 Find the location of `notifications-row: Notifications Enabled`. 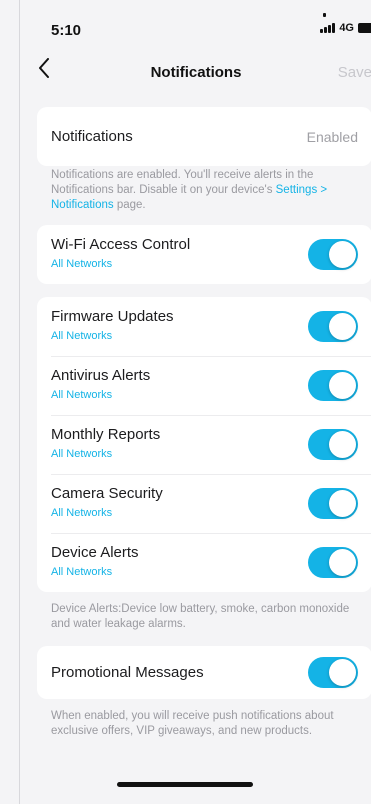

notifications-row: Notifications Enabled is located at coordinates (204, 136).